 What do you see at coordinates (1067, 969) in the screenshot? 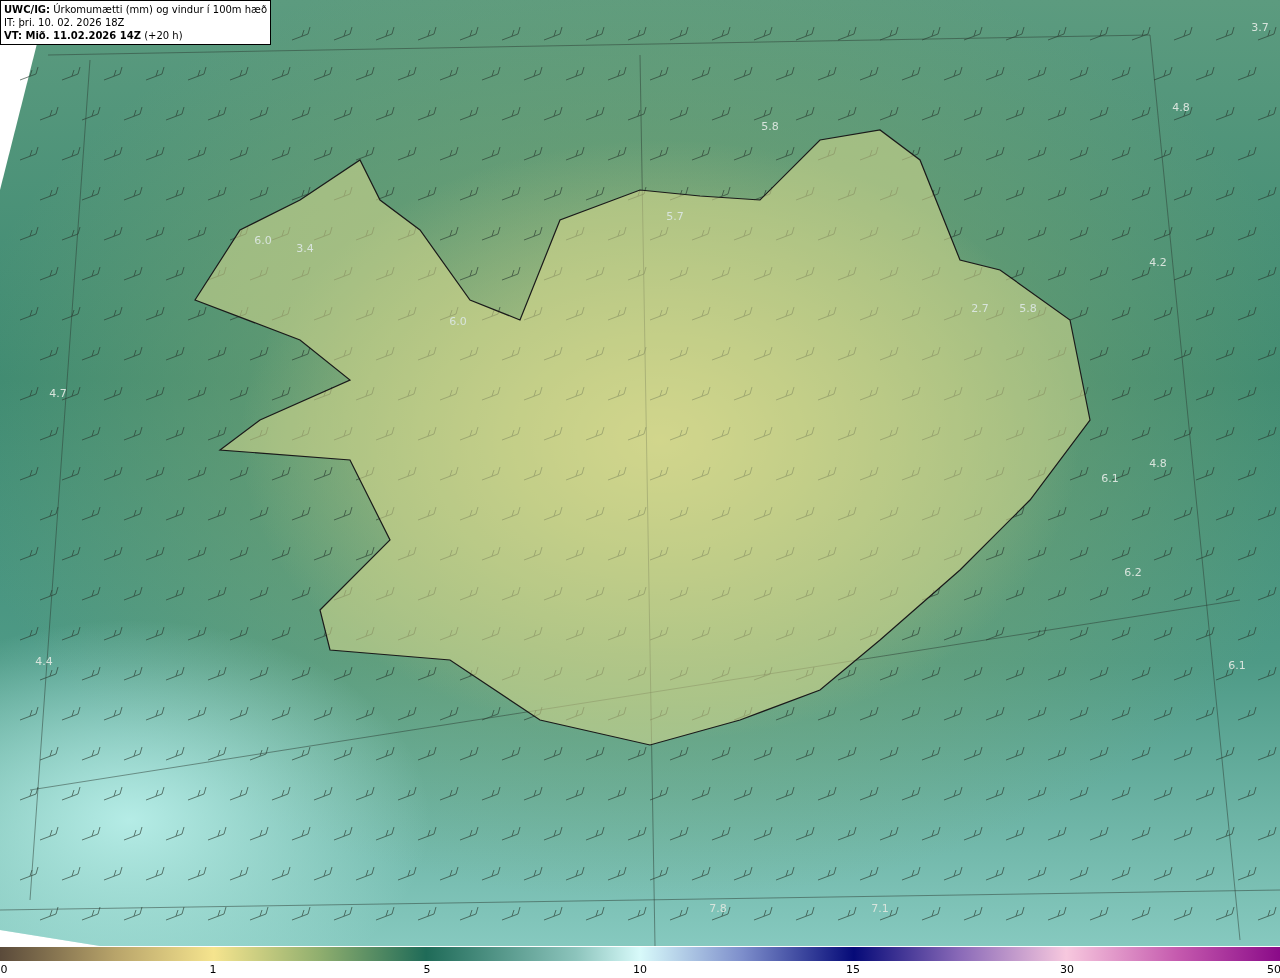
I see `colorbar-tick-label: 30` at bounding box center [1067, 969].